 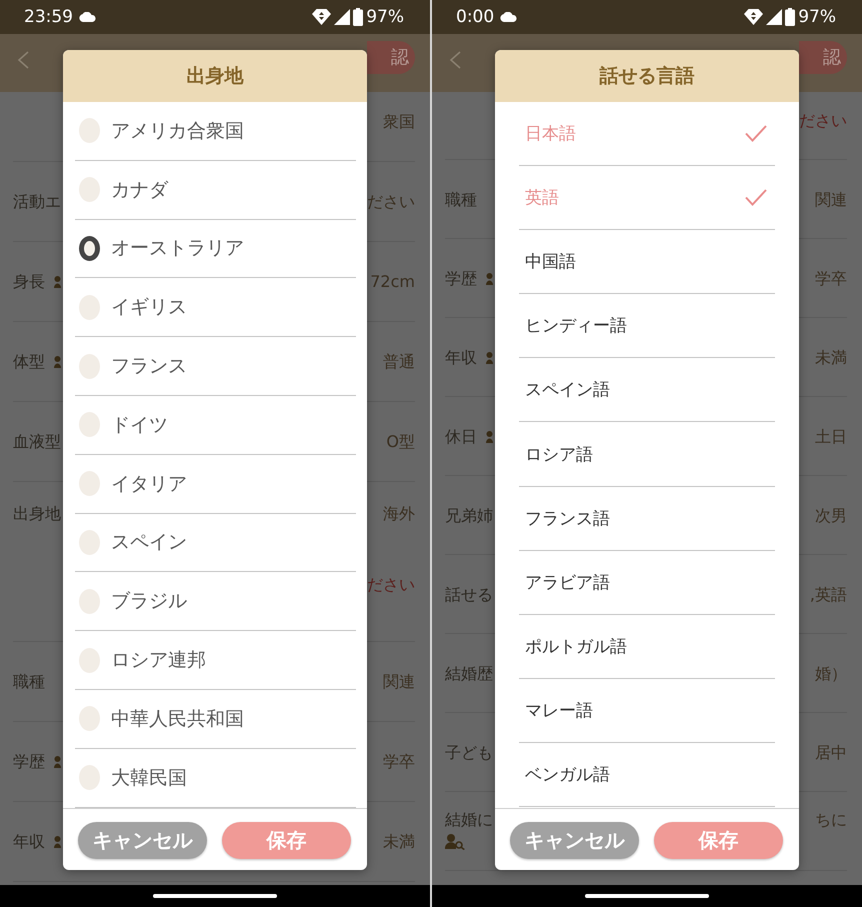 I want to click on field-label: 身長, so click(x=29, y=282).